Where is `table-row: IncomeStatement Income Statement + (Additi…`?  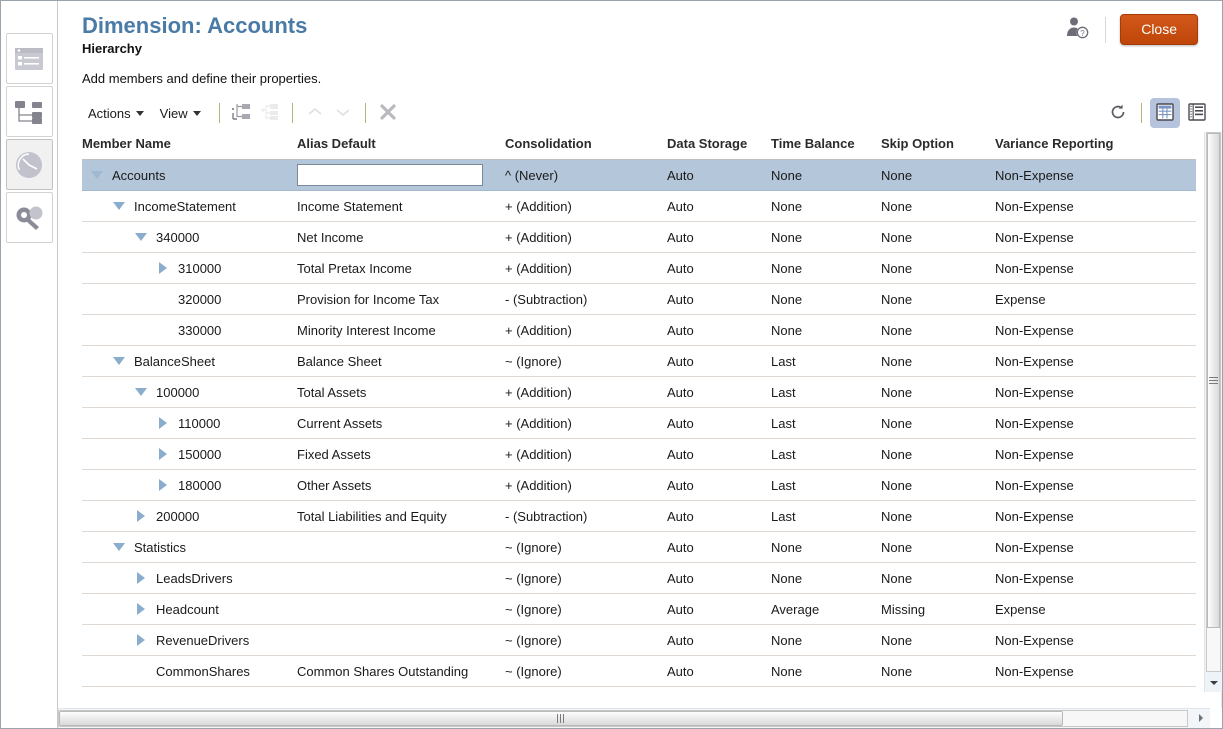 table-row: IncomeStatement Income Statement + (Additi… is located at coordinates (639, 206).